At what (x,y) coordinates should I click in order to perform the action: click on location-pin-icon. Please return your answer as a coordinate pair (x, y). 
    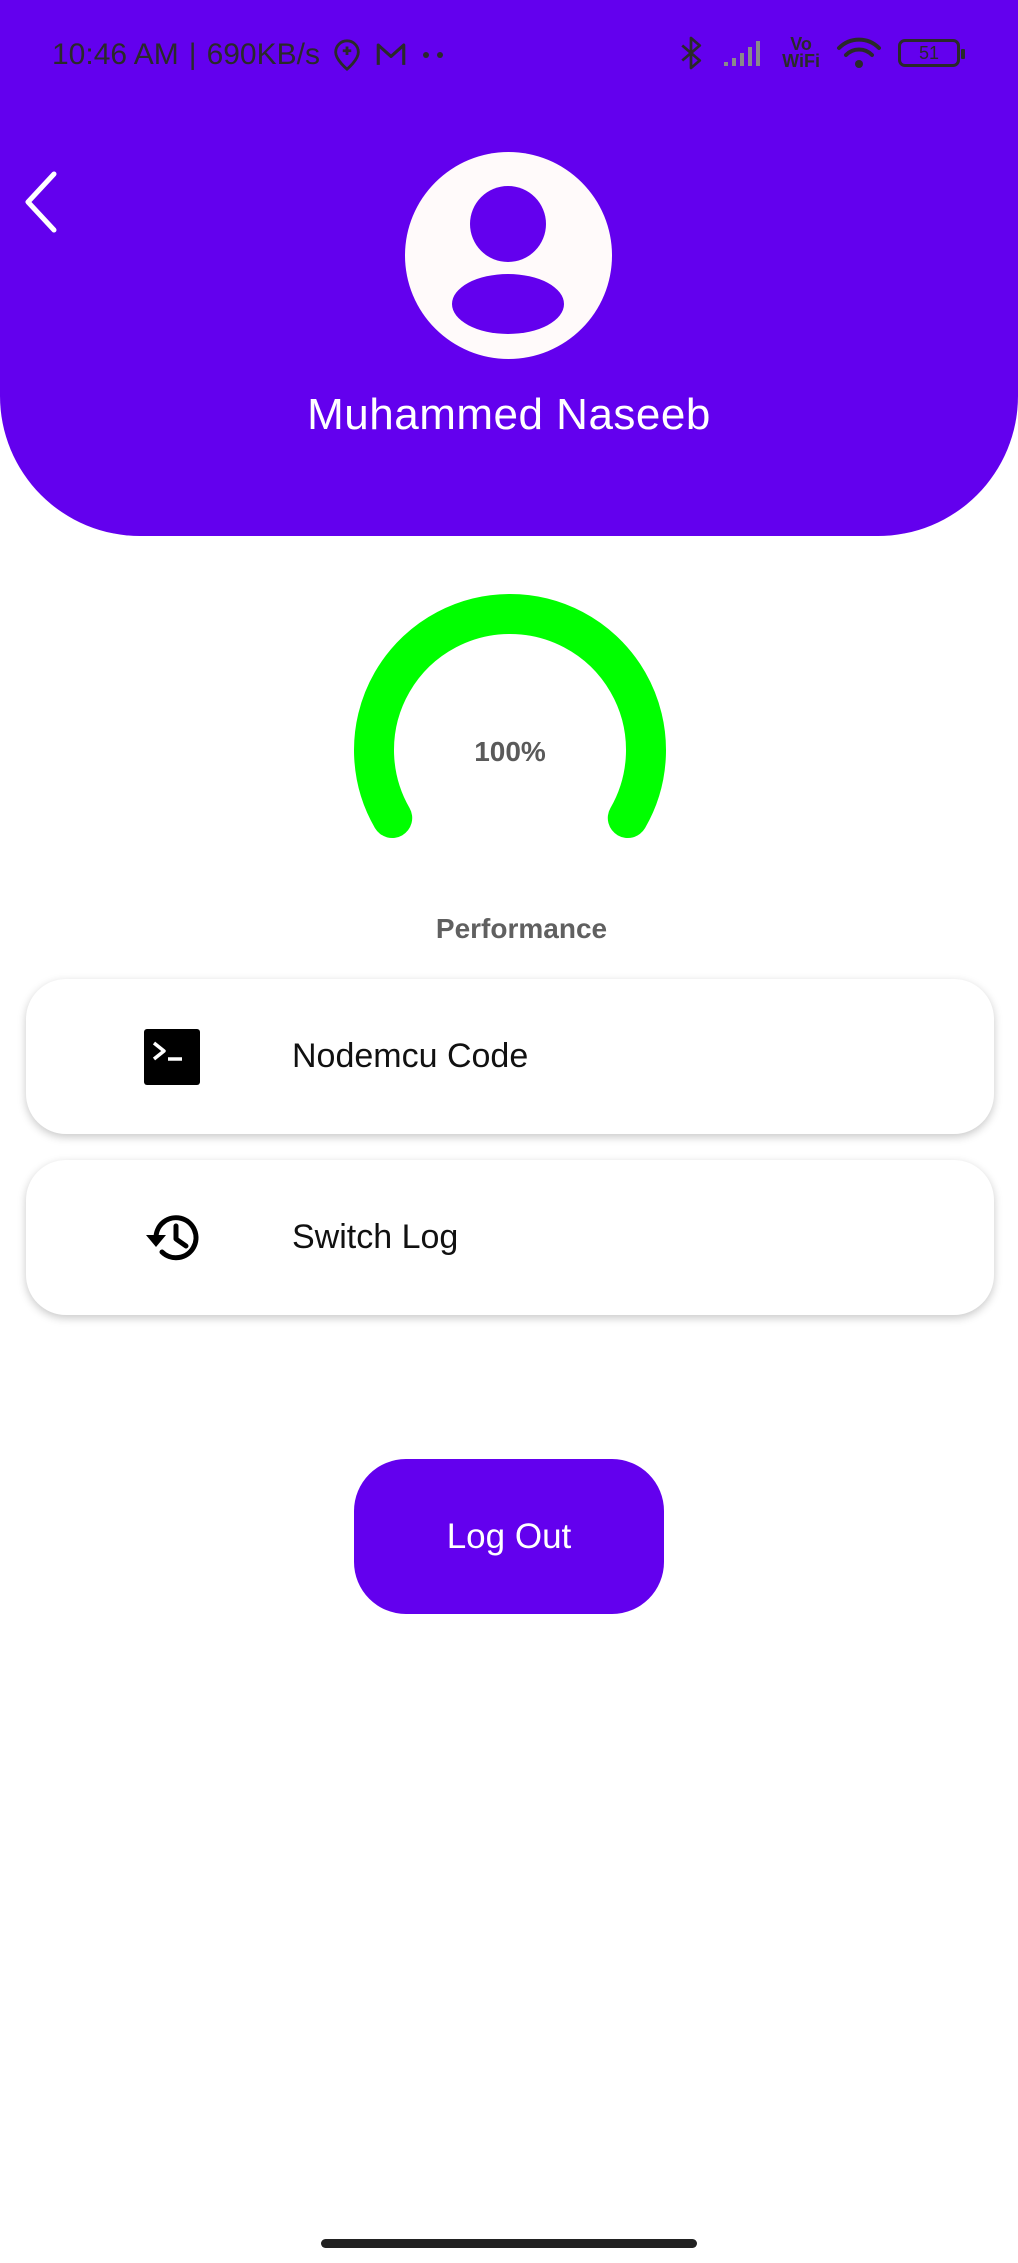
    Looking at the image, I should click on (347, 55).